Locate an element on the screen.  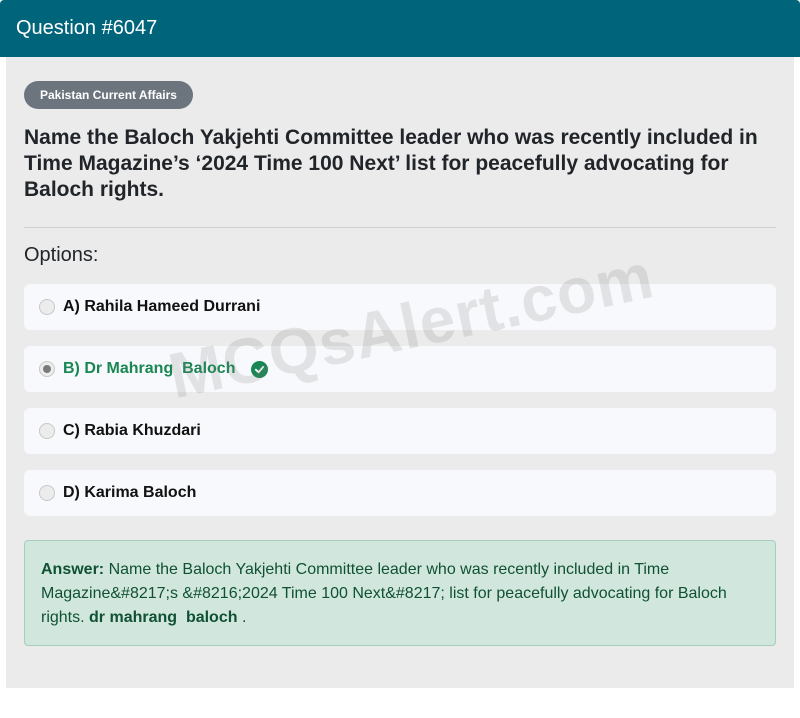
divider is located at coordinates (400, 227).